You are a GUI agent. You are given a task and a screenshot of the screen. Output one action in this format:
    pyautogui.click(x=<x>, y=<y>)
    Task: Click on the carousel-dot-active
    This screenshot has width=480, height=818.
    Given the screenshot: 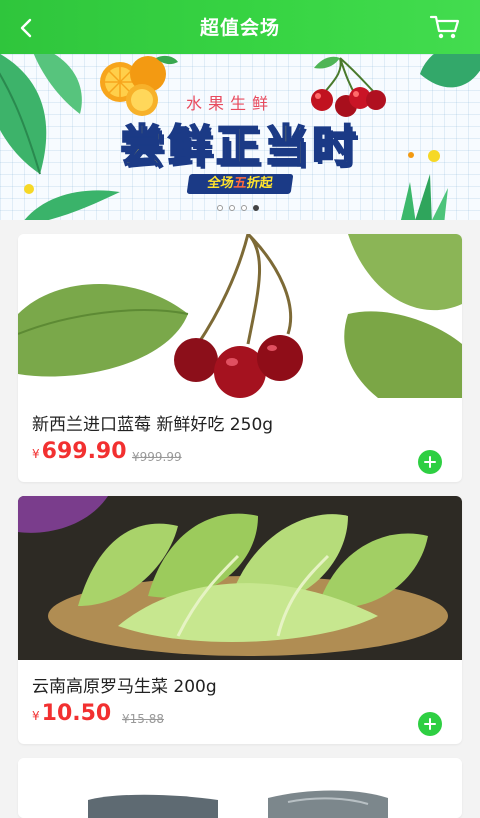 What is the action you would take?
    pyautogui.click(x=256, y=208)
    